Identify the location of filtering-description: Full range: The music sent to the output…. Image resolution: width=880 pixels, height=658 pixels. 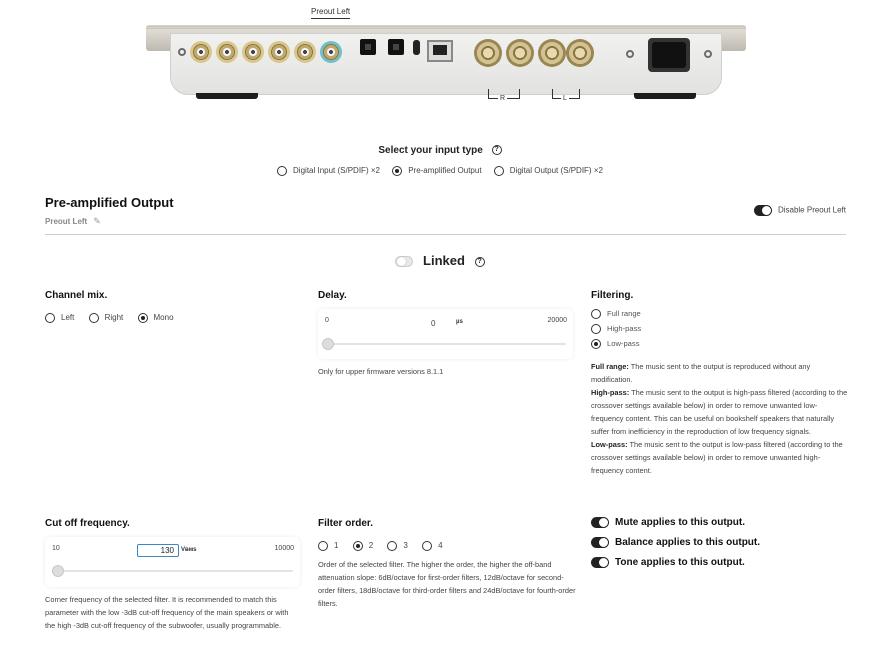
(720, 418).